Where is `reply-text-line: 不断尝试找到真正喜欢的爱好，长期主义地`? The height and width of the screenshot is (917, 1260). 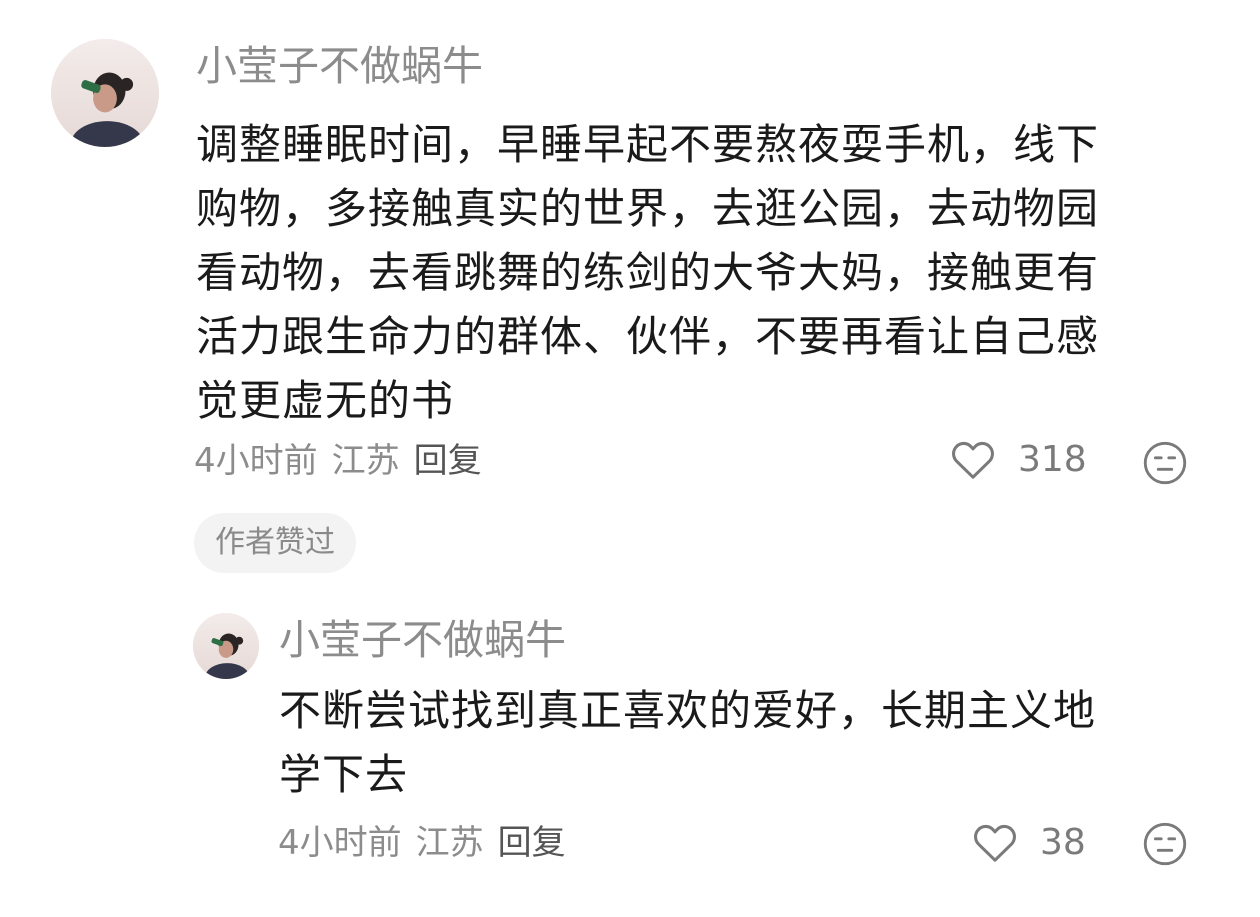
reply-text-line: 不断尝试找到真正喜欢的爱好，长期主义地 is located at coordinates (688, 710).